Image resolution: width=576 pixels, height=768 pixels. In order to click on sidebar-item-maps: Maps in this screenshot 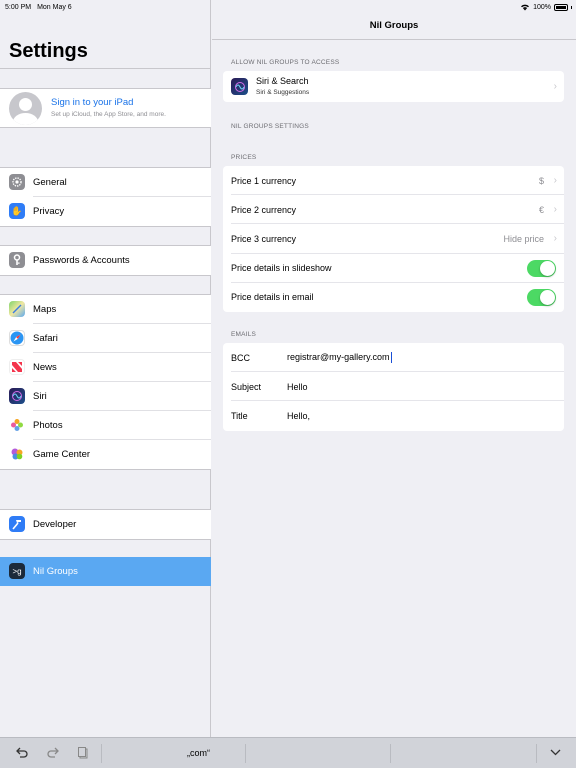, I will do `click(105, 309)`.